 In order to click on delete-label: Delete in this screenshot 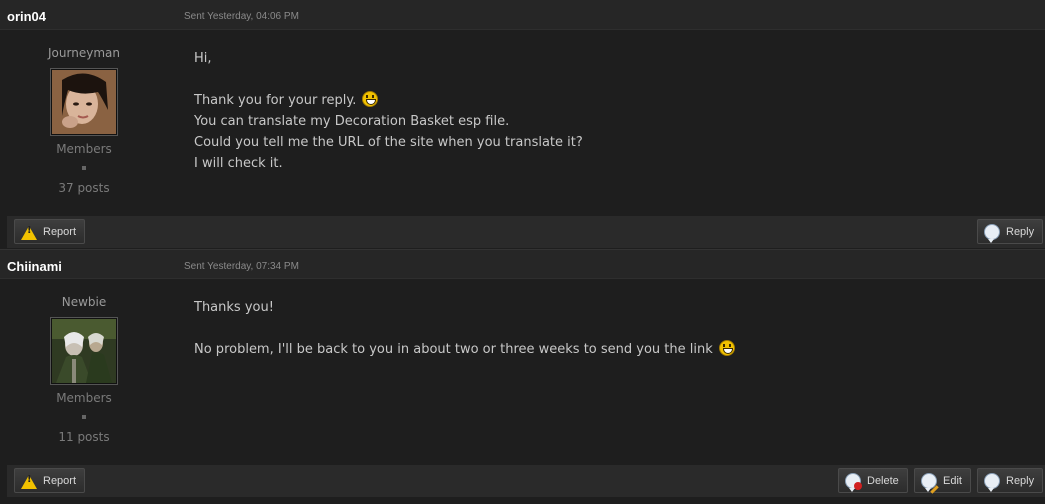, I will do `click(883, 480)`.